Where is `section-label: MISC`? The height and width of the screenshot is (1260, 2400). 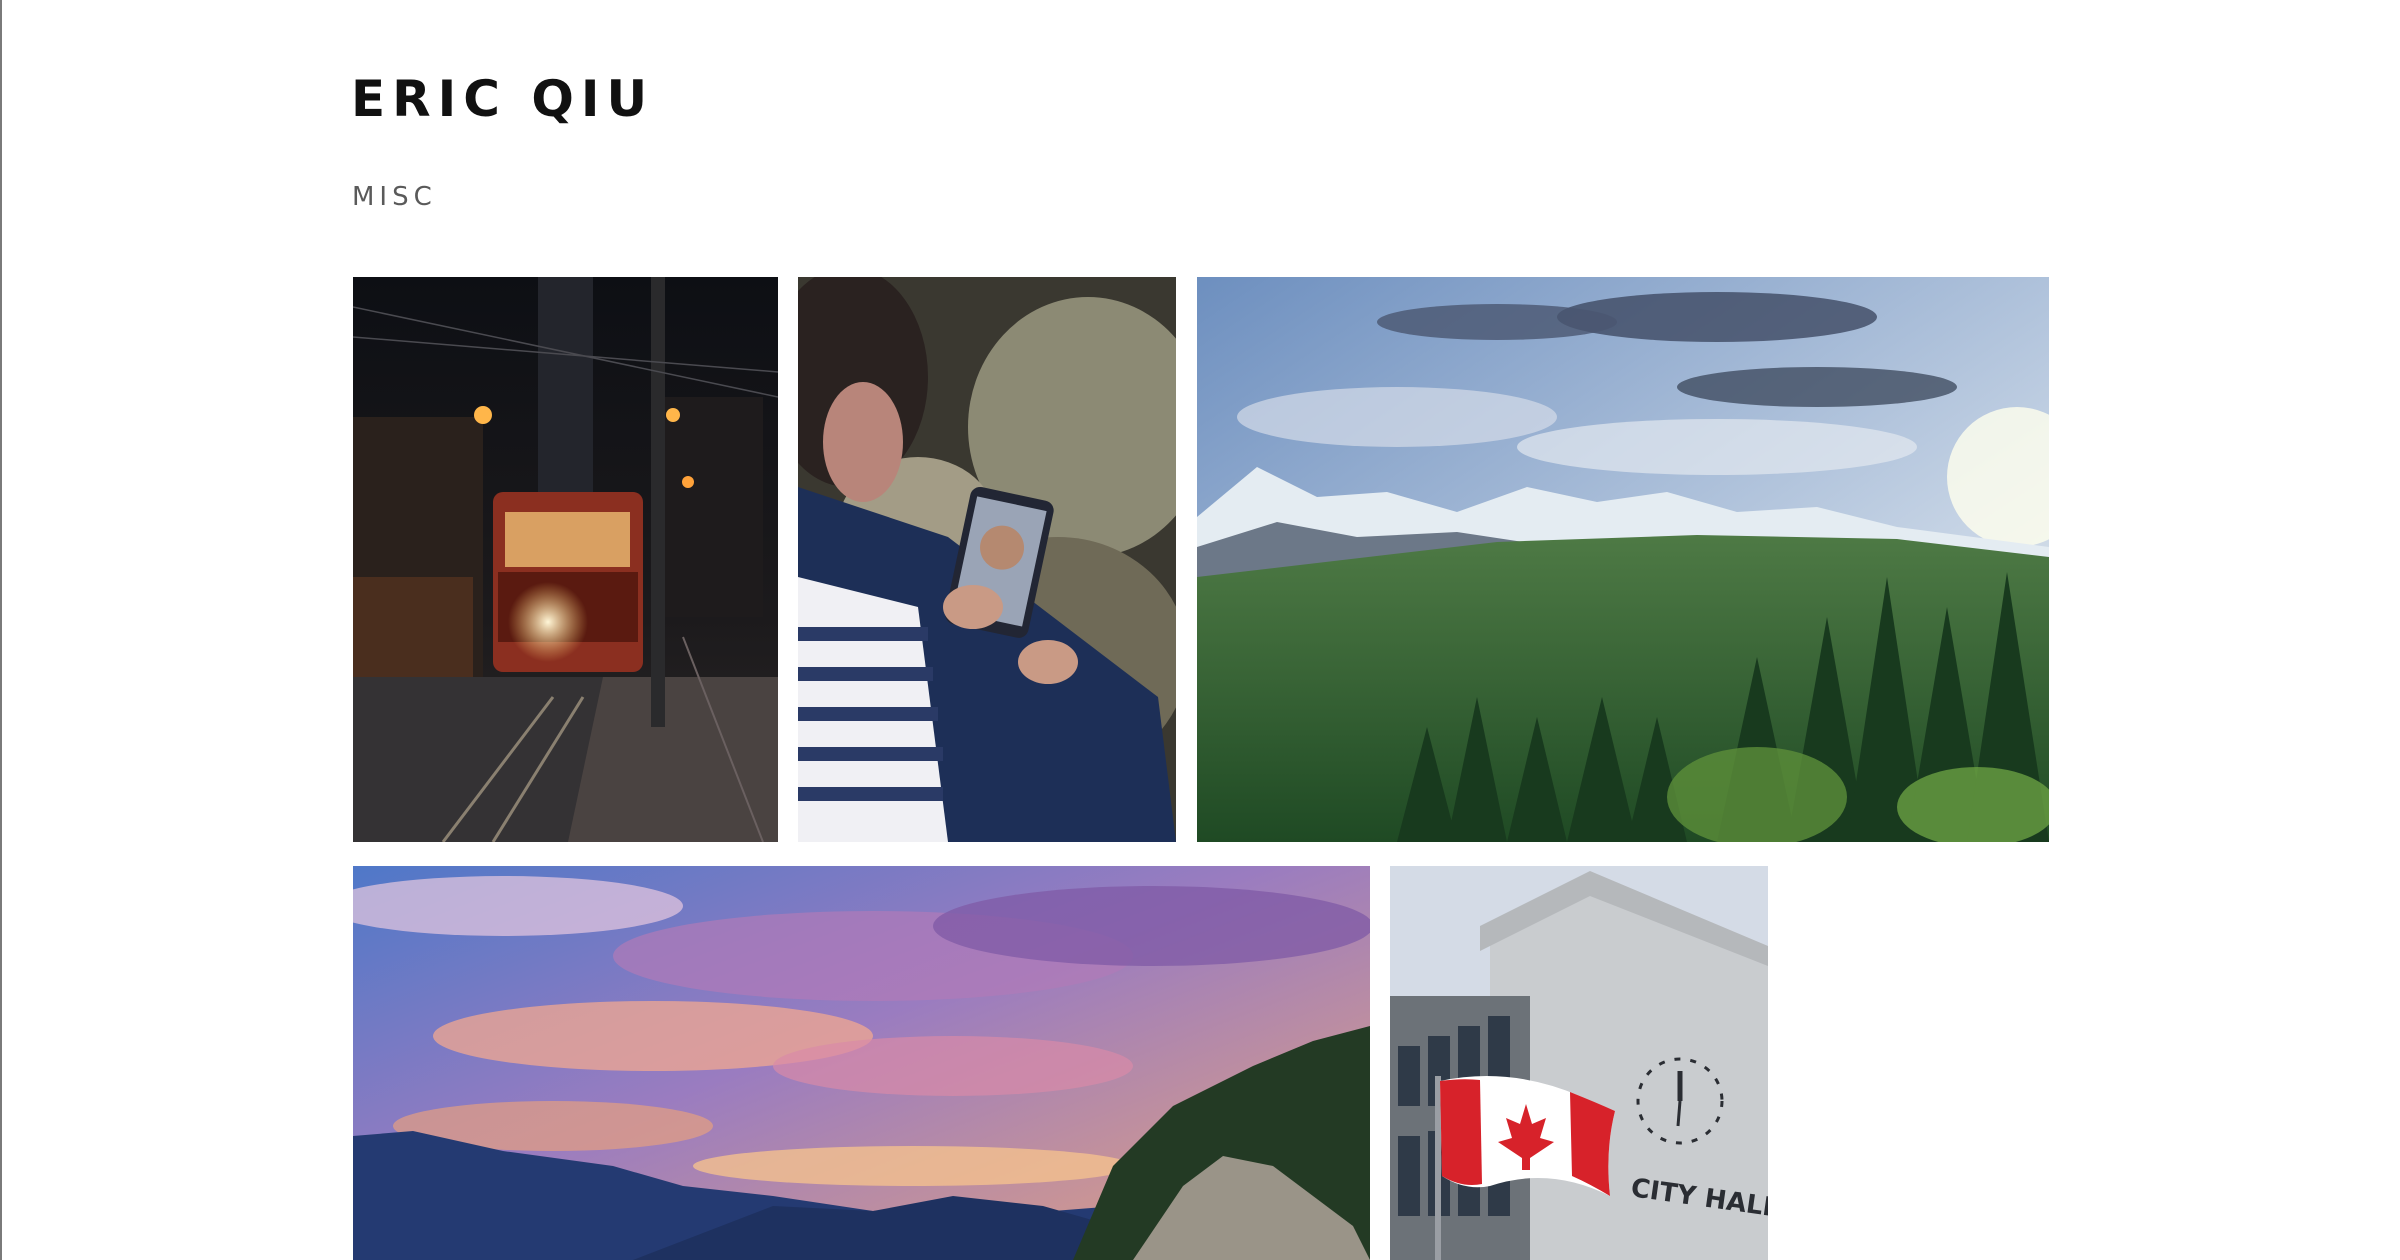
section-label: MISC is located at coordinates (394, 197).